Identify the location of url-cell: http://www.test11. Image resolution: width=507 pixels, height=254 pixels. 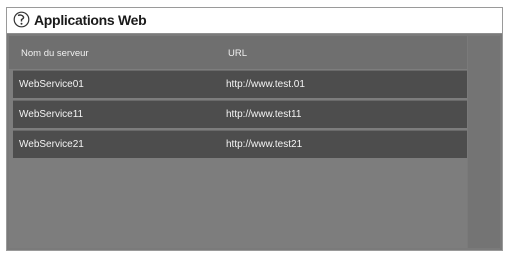
(264, 114).